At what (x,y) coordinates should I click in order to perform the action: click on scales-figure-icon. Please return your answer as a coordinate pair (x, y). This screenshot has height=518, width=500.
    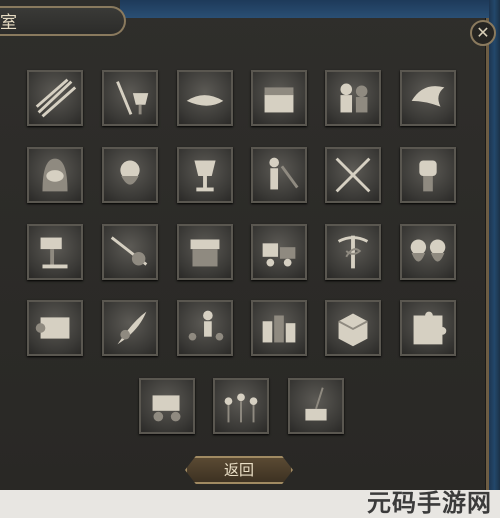
    Looking at the image, I should click on (284, 173).